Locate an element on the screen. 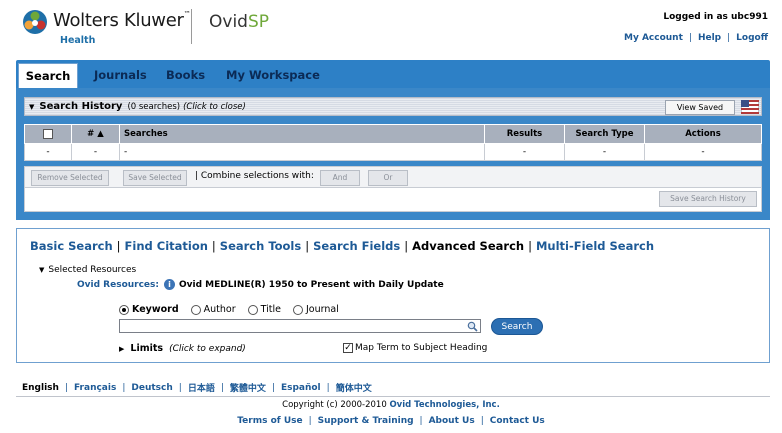 The image size is (782, 433). map-term-checkbox-row: ✓ Map Term to Subject Heading is located at coordinates (415, 348).